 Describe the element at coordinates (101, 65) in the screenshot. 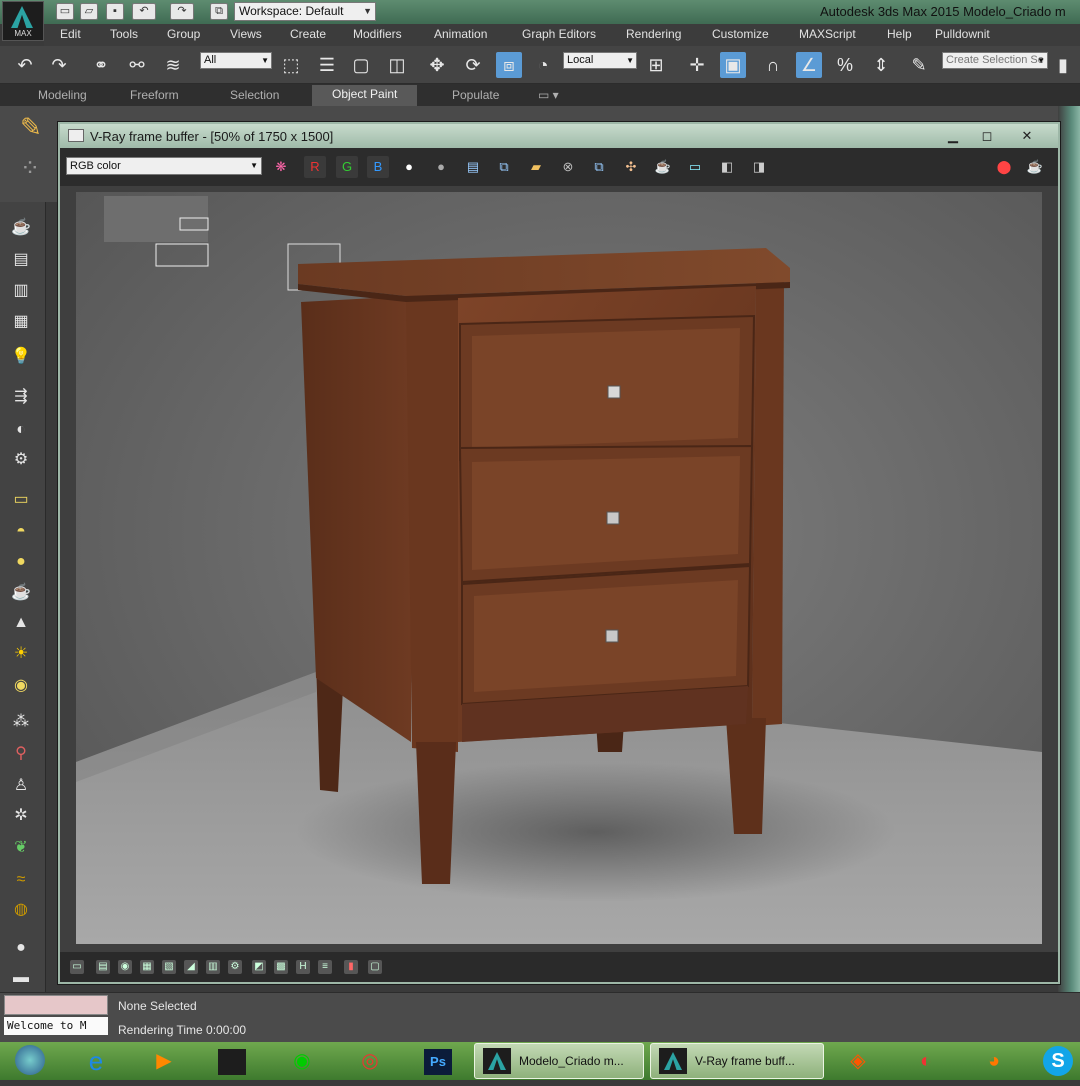

I see `link-icon: ⚭` at that location.